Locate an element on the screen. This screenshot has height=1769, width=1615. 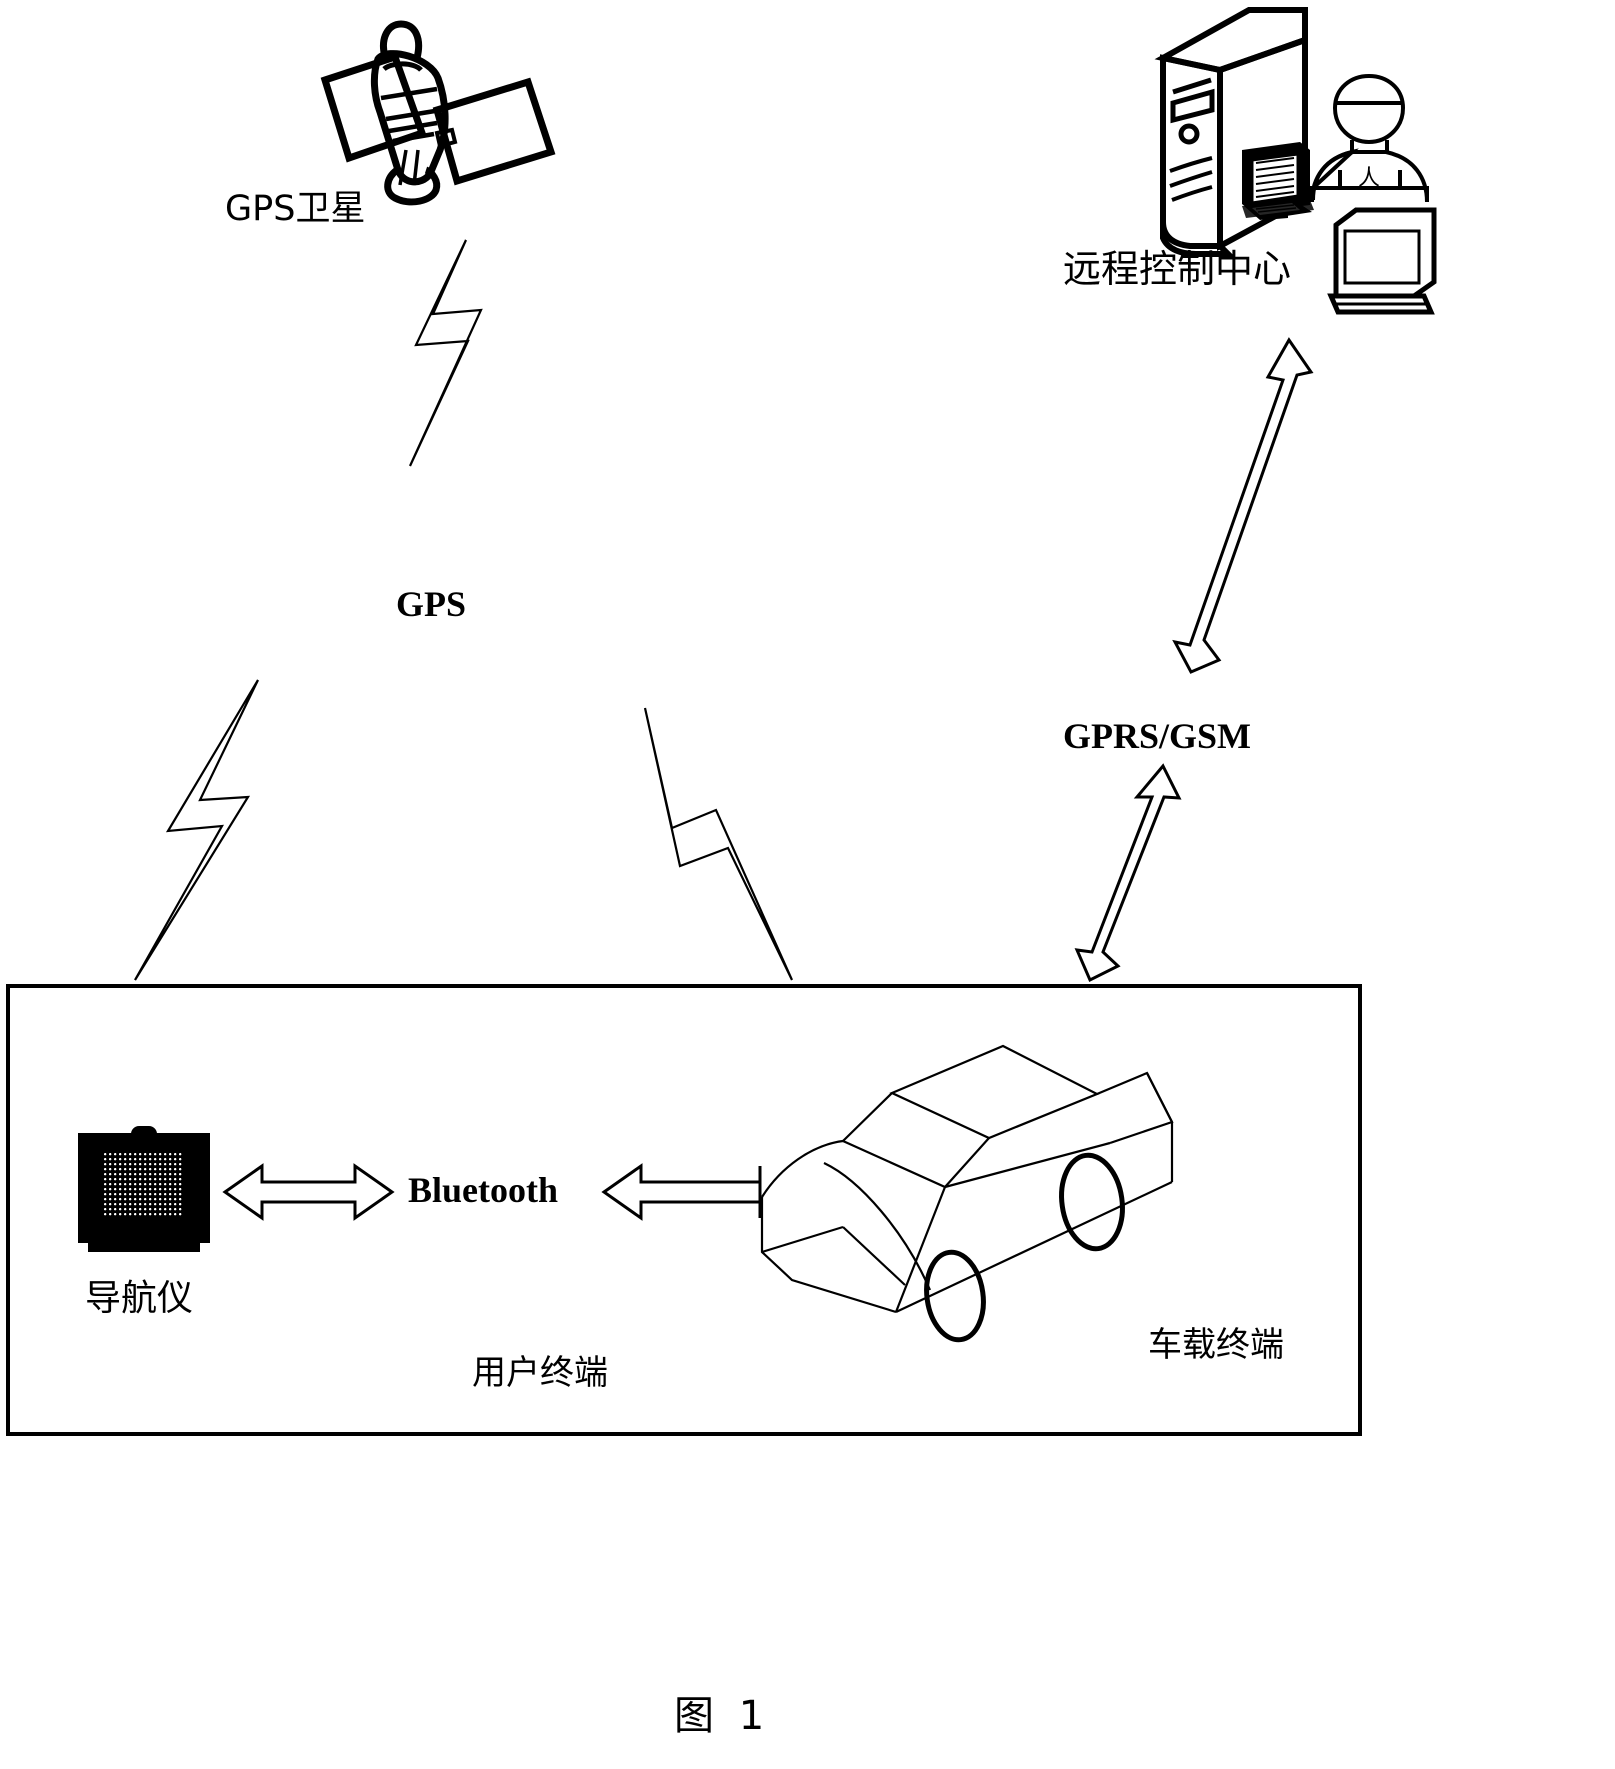
navigator-label: 导航仪 is located at coordinates (139, 1298).